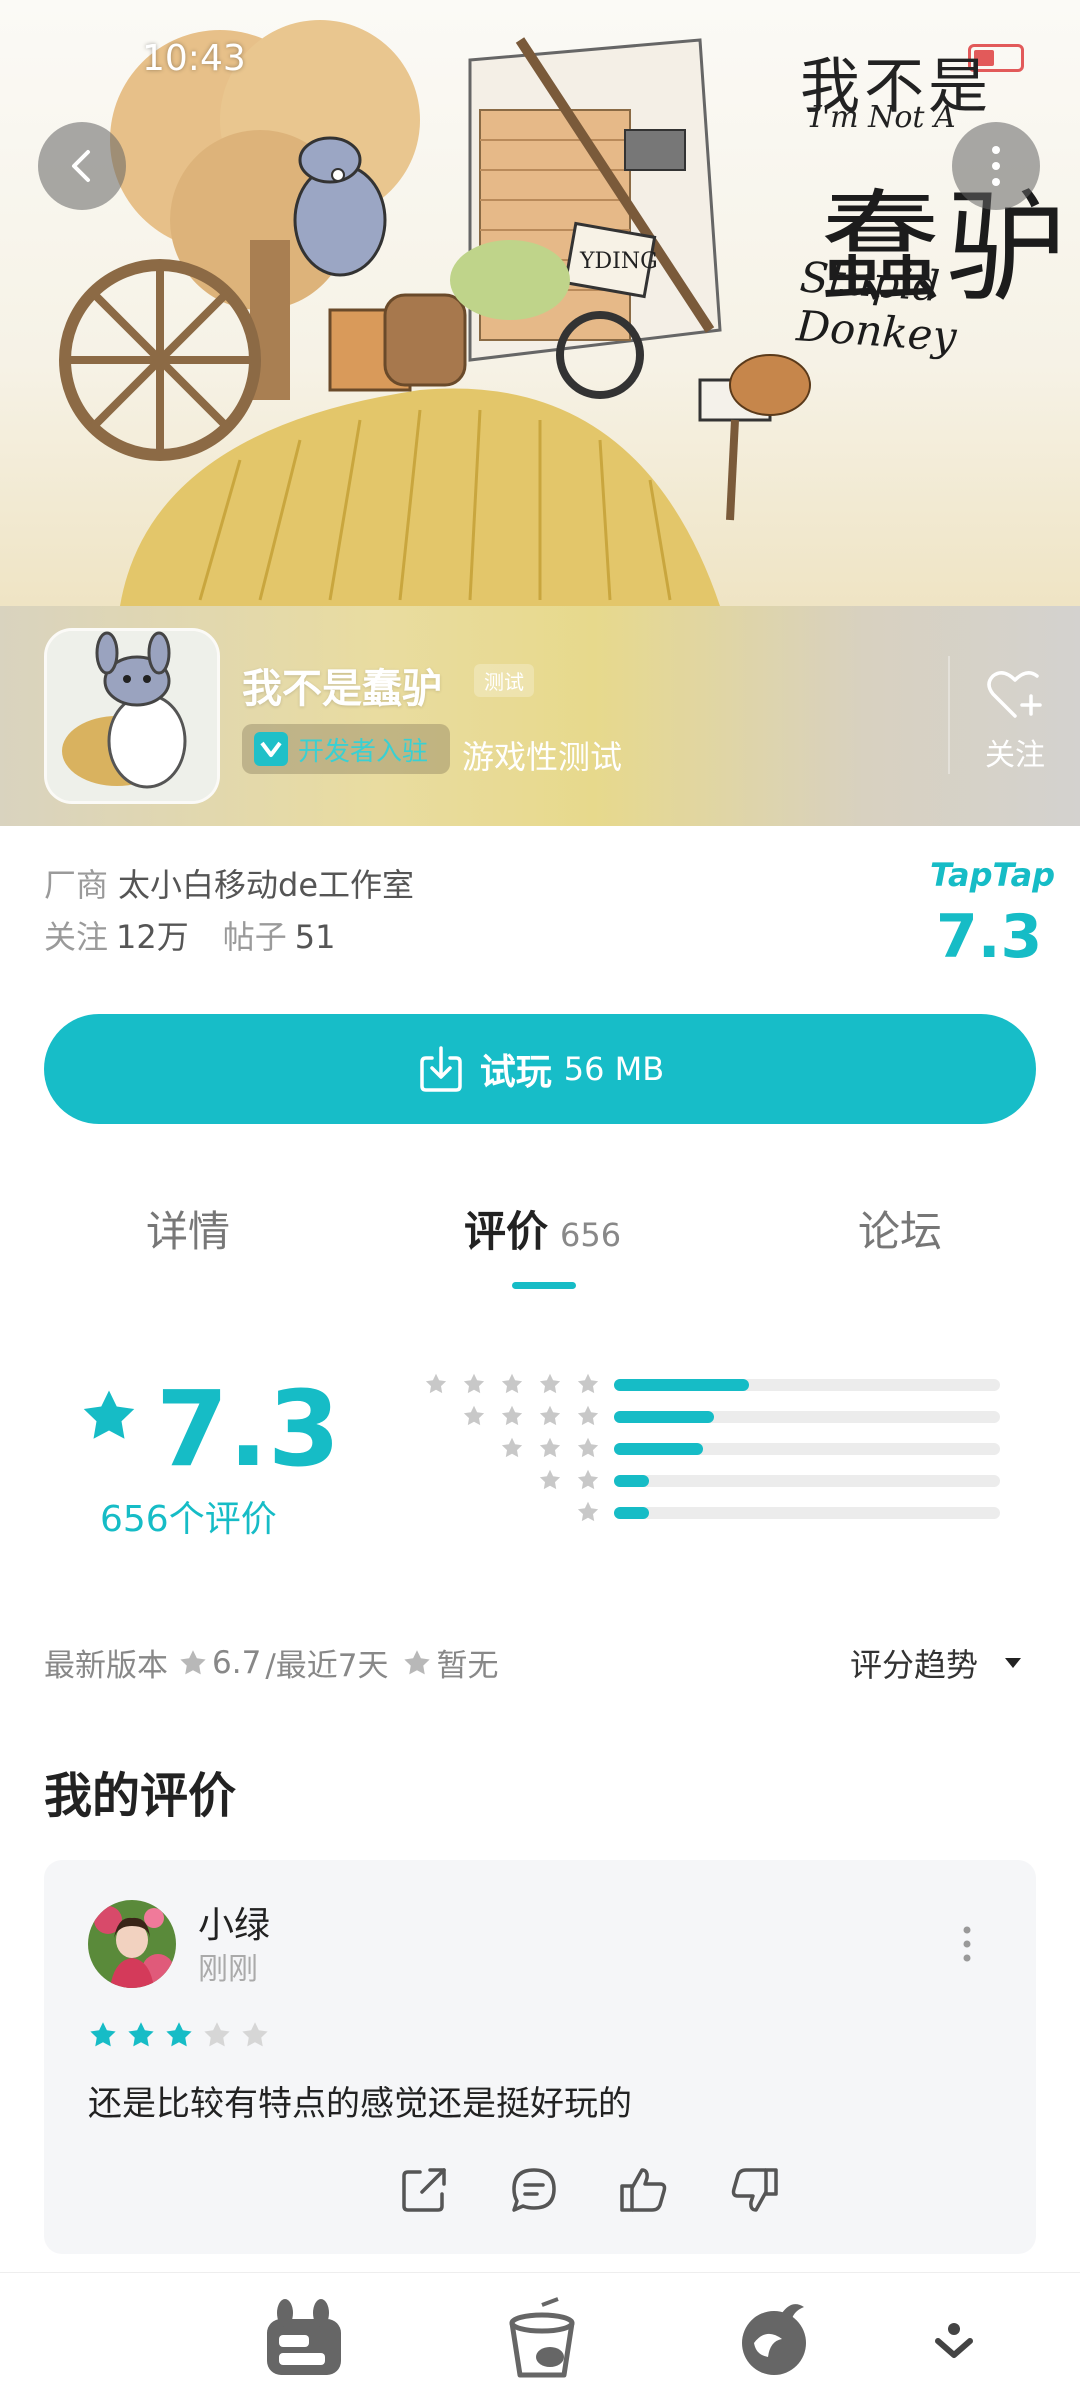 This screenshot has height=2400, width=1080. What do you see at coordinates (140, 1796) in the screenshot?
I see `my-review-title: 我的评价` at bounding box center [140, 1796].